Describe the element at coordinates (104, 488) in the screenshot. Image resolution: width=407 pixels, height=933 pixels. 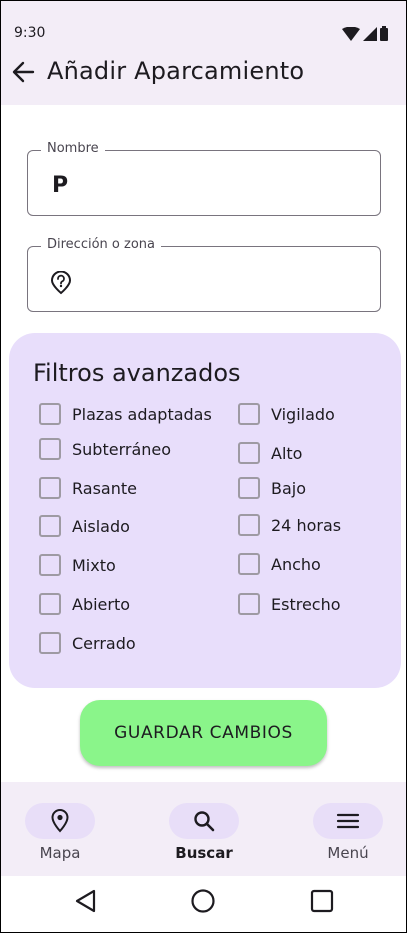
I see `filter-label: Rasante` at that location.